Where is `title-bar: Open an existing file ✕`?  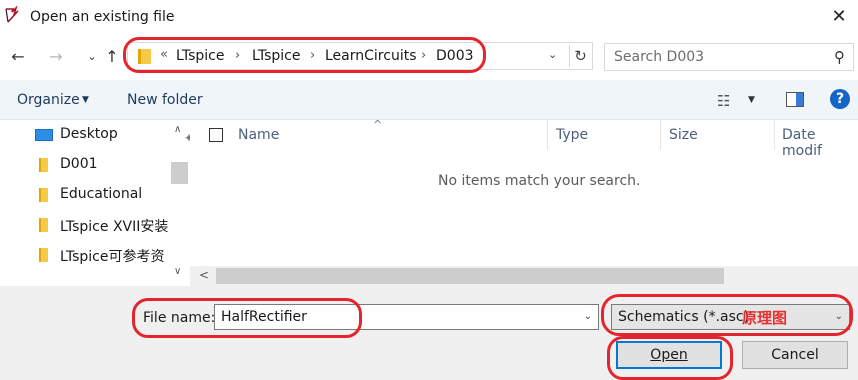
title-bar: Open an existing file ✕ is located at coordinates (429, 18).